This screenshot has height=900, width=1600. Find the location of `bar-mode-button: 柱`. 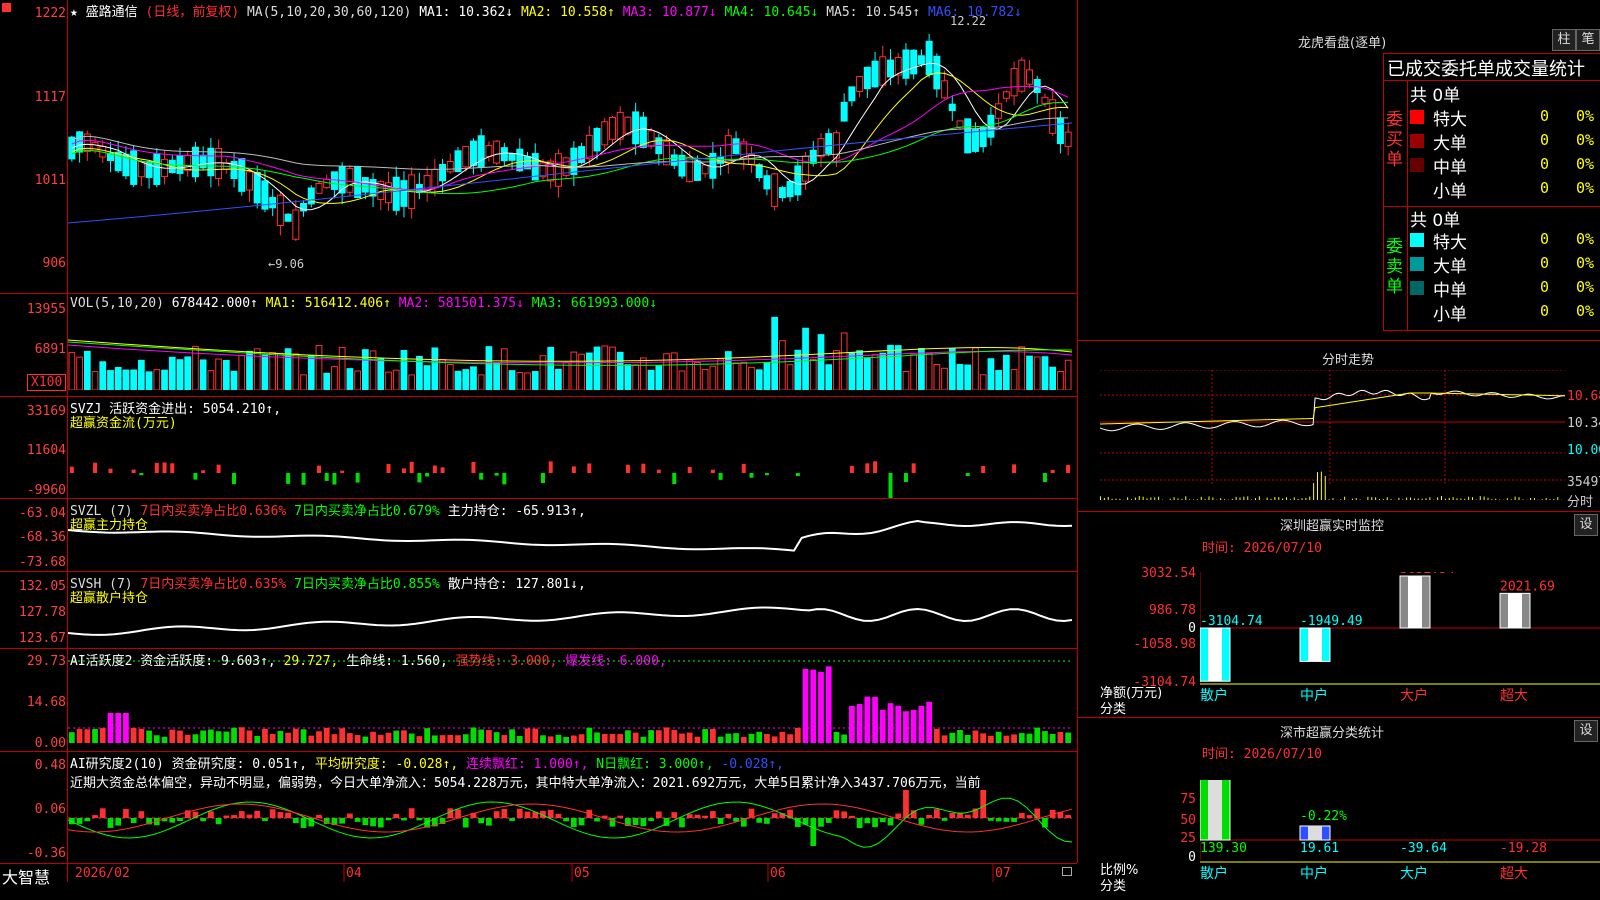

bar-mode-button: 柱 is located at coordinates (1564, 40).